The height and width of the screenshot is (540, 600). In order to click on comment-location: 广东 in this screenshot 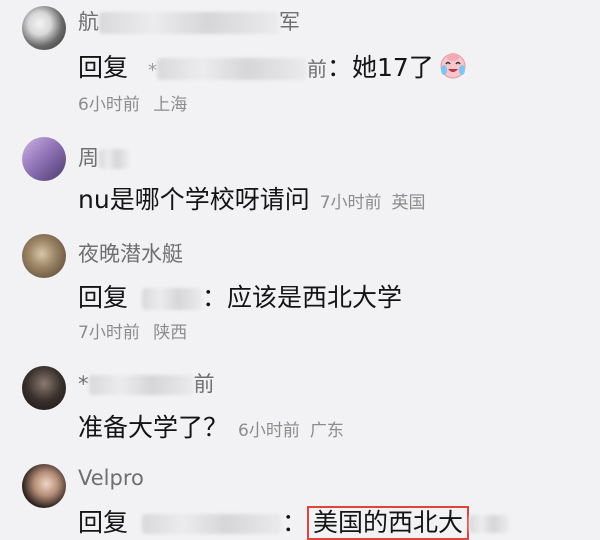, I will do `click(326, 431)`.